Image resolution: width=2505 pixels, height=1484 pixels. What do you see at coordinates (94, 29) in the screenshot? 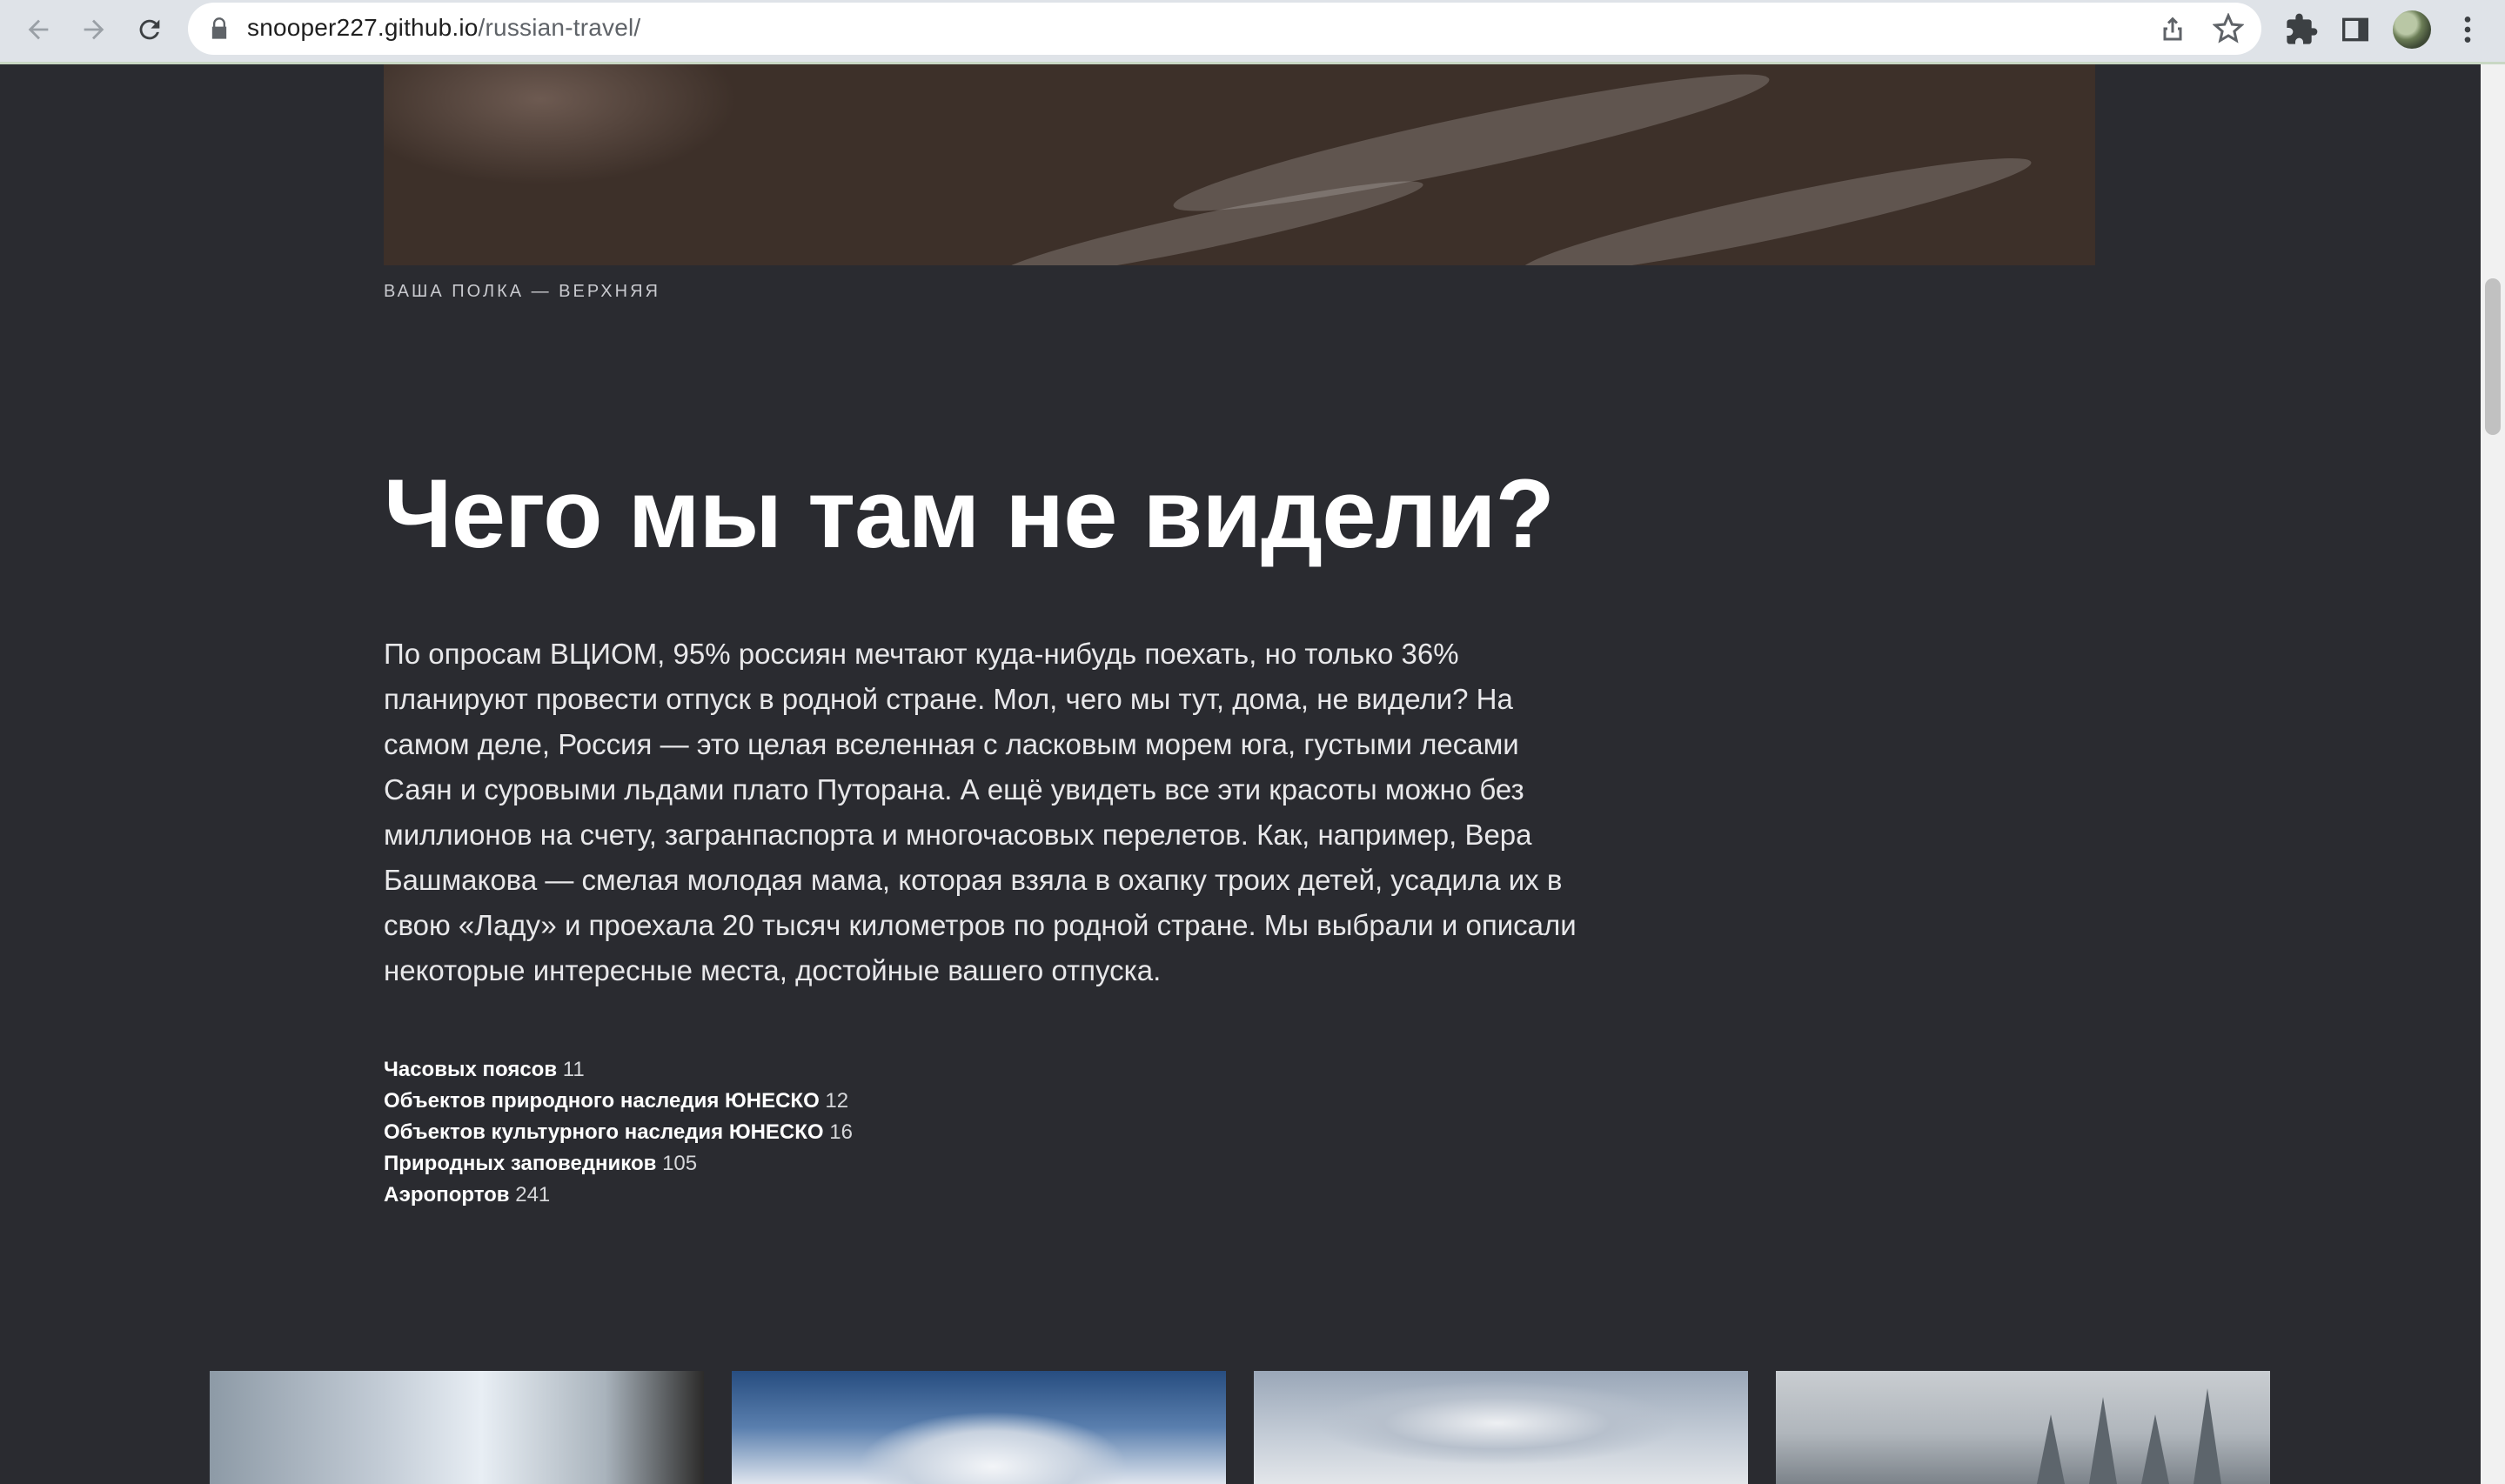
I see `arrow-right-icon` at bounding box center [94, 29].